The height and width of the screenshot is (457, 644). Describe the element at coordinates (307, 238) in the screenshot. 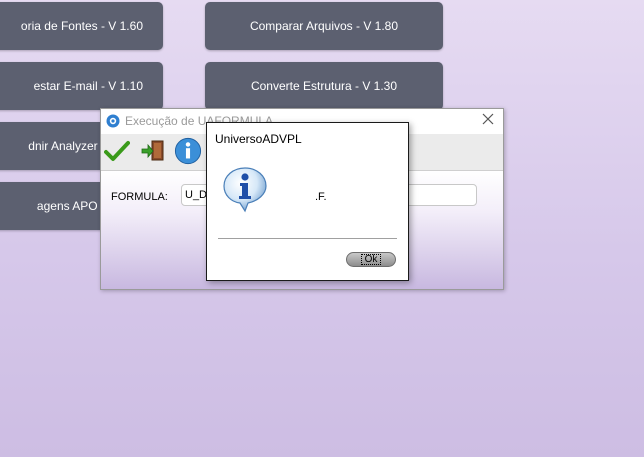

I see `divider` at that location.